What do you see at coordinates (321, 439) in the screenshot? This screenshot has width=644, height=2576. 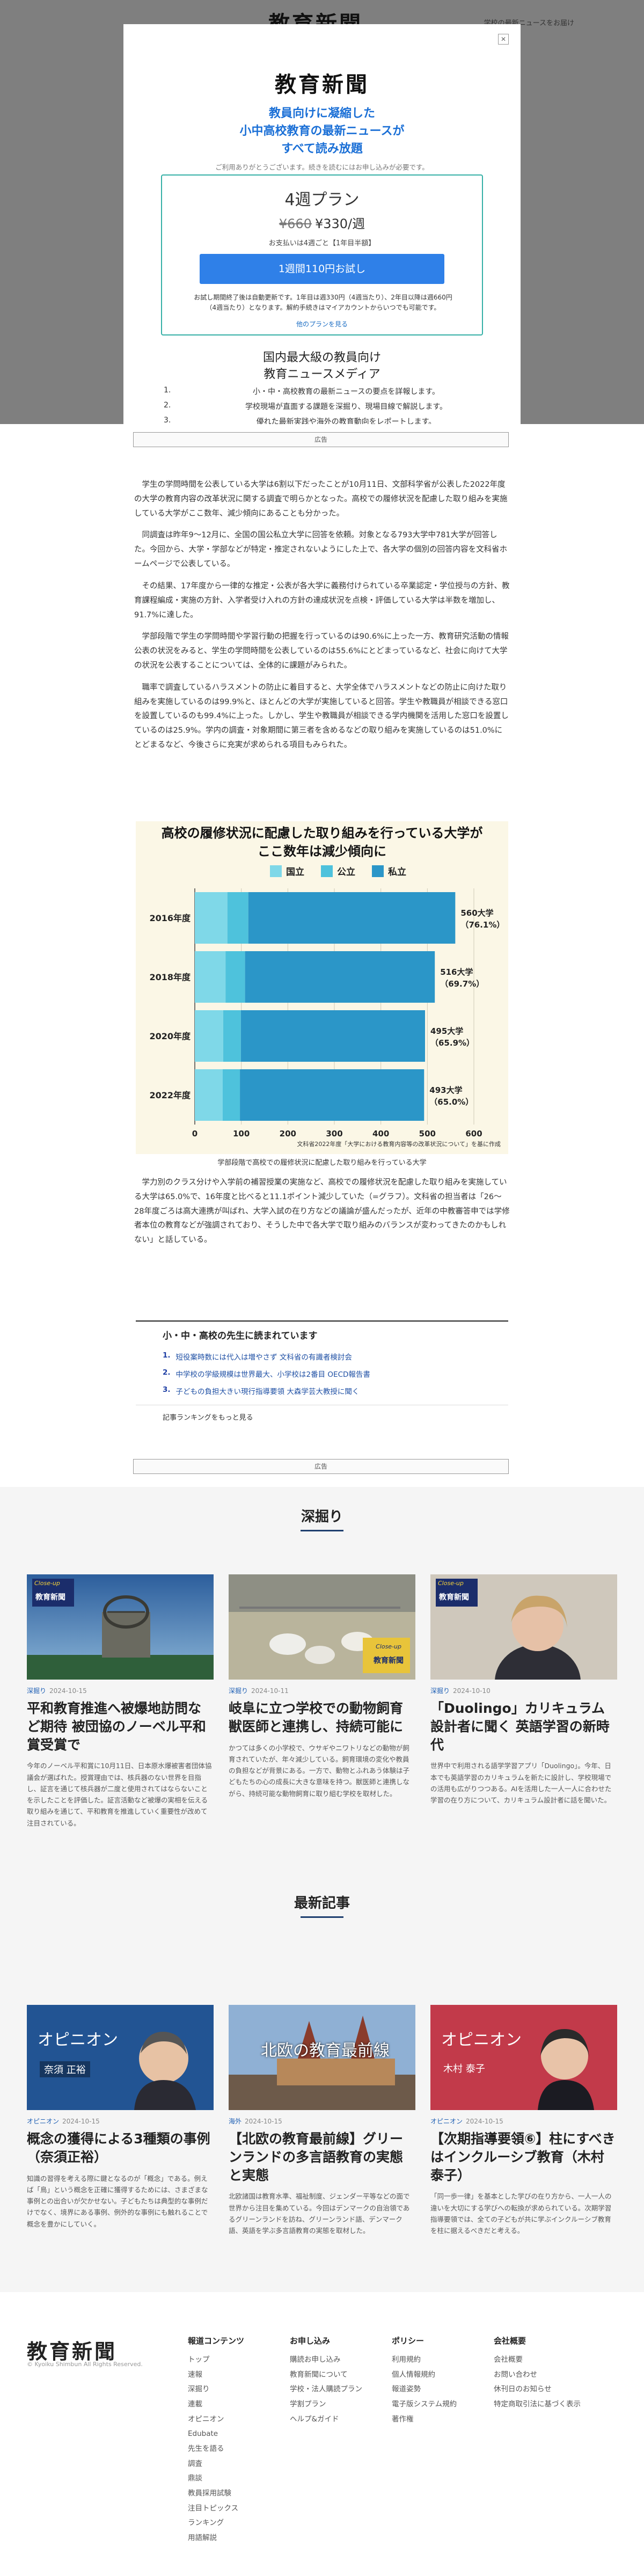 I see `ad-banner-top: 広告` at bounding box center [321, 439].